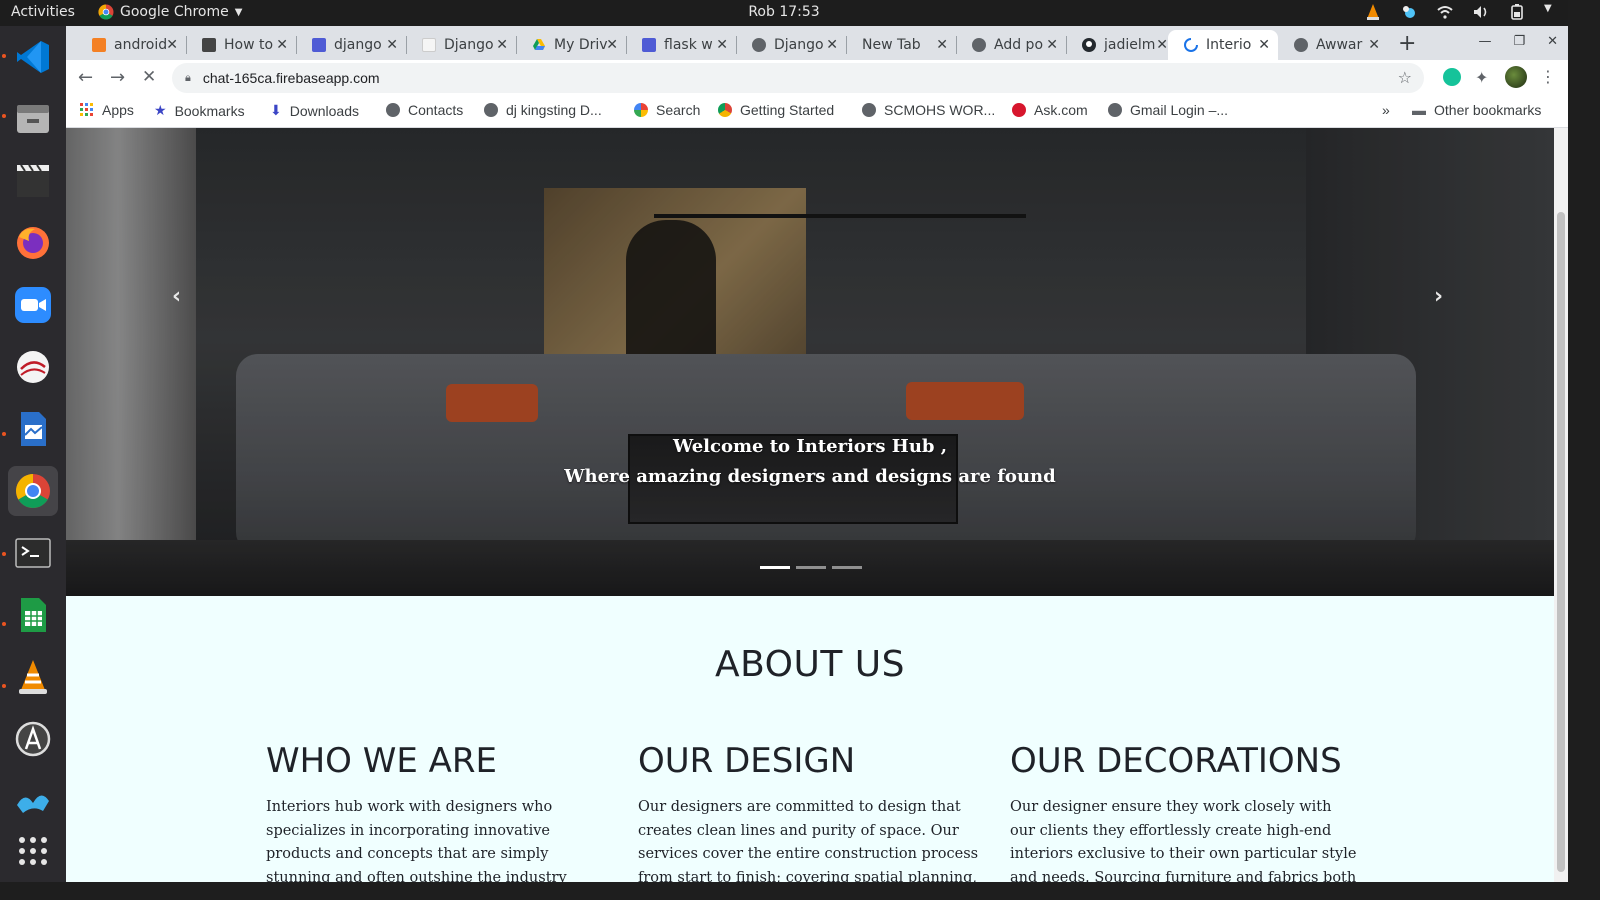 This screenshot has height=900, width=1600. Describe the element at coordinates (581, 45) in the screenshot. I see `tab-title: My Driv` at that location.